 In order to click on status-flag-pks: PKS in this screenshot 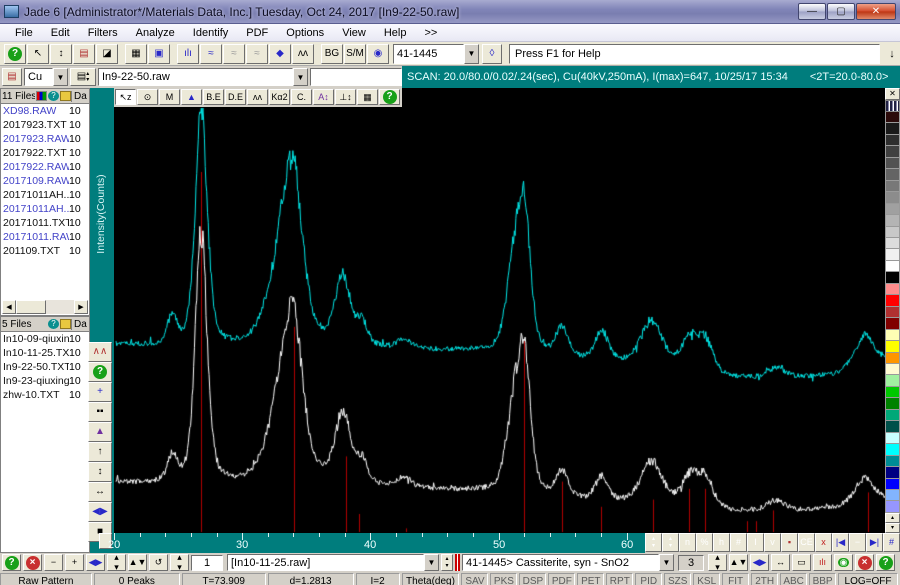, I will do `click(504, 579)`.